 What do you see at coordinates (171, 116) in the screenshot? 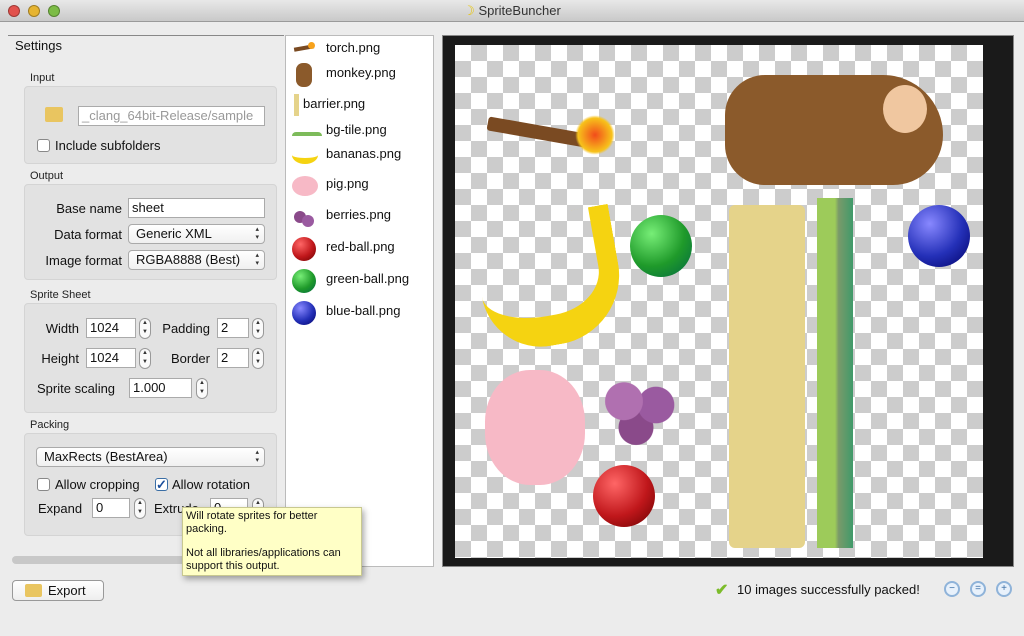
I see `input-path-field: _clang_64bit-Release/sample` at bounding box center [171, 116].